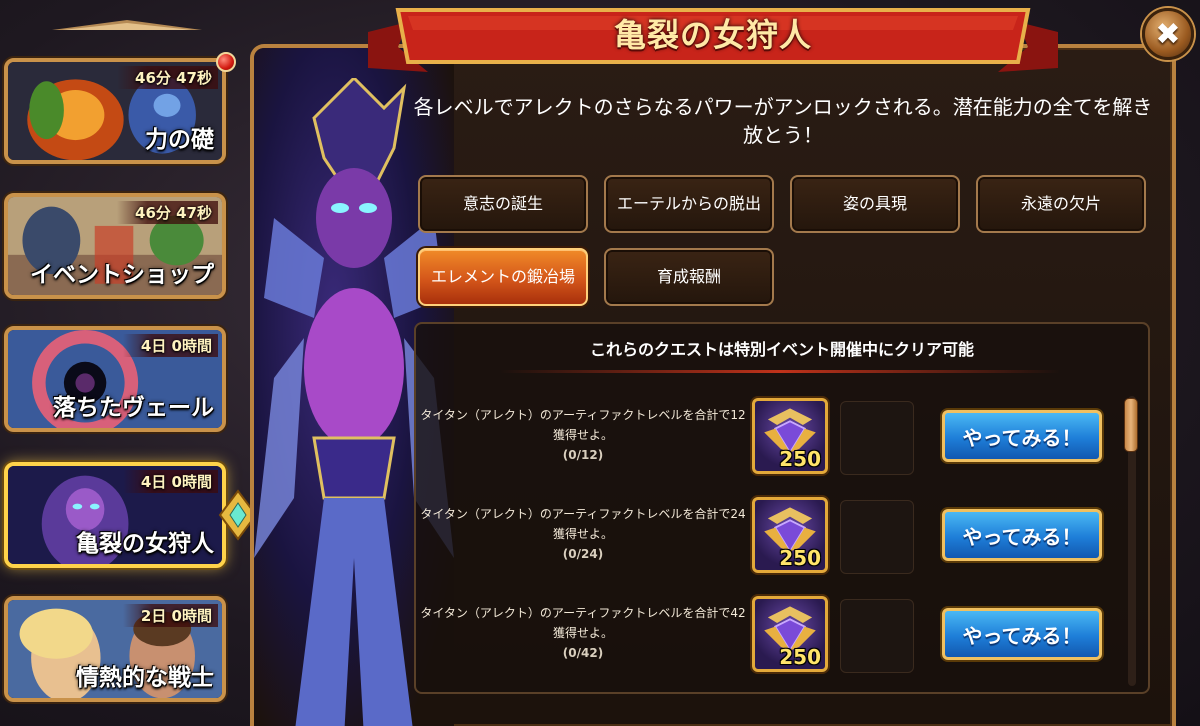 The height and width of the screenshot is (726, 1200). I want to click on sidebar-scroll-up-icon, so click(127, 25).